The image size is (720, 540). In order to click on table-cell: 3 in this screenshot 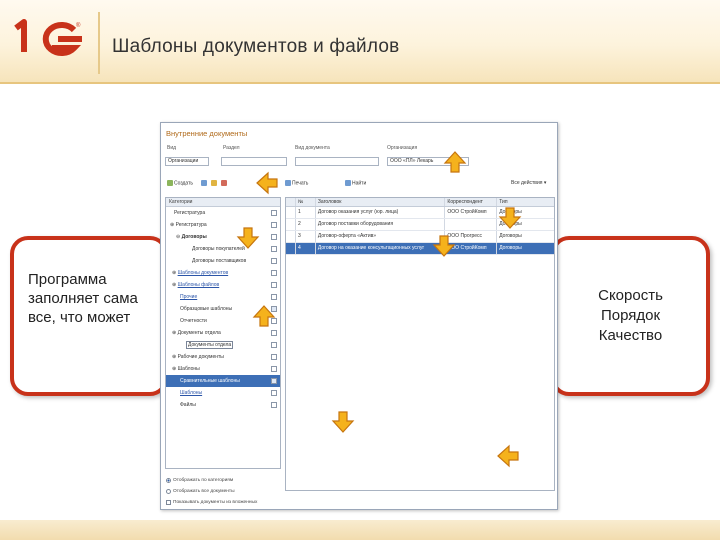, I will do `click(306, 236)`.